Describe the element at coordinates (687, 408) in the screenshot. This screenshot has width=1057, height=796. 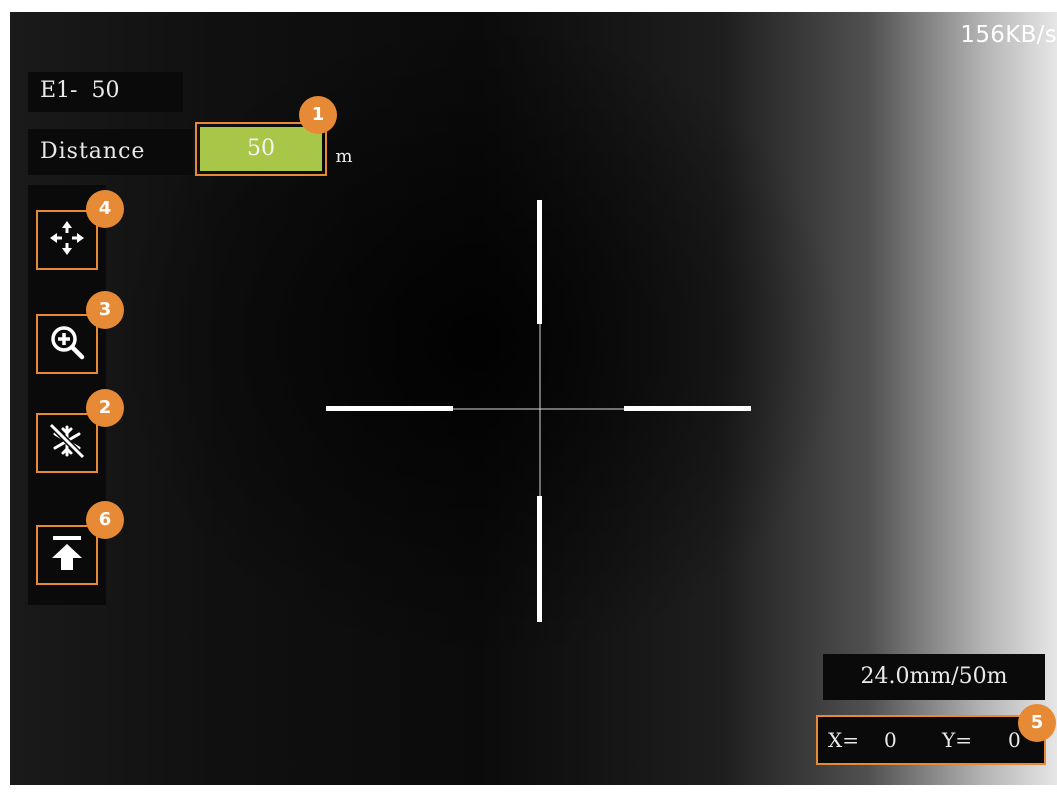
I see `reticle-right-bar` at that location.